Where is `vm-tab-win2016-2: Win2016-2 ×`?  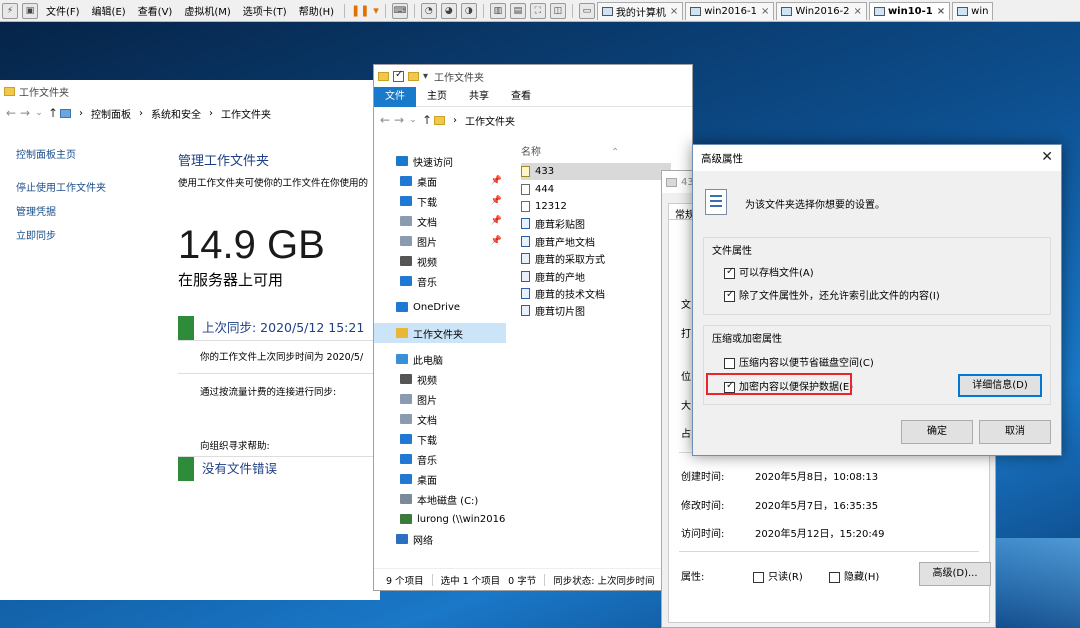 vm-tab-win2016-2: Win2016-2 × is located at coordinates (821, 10).